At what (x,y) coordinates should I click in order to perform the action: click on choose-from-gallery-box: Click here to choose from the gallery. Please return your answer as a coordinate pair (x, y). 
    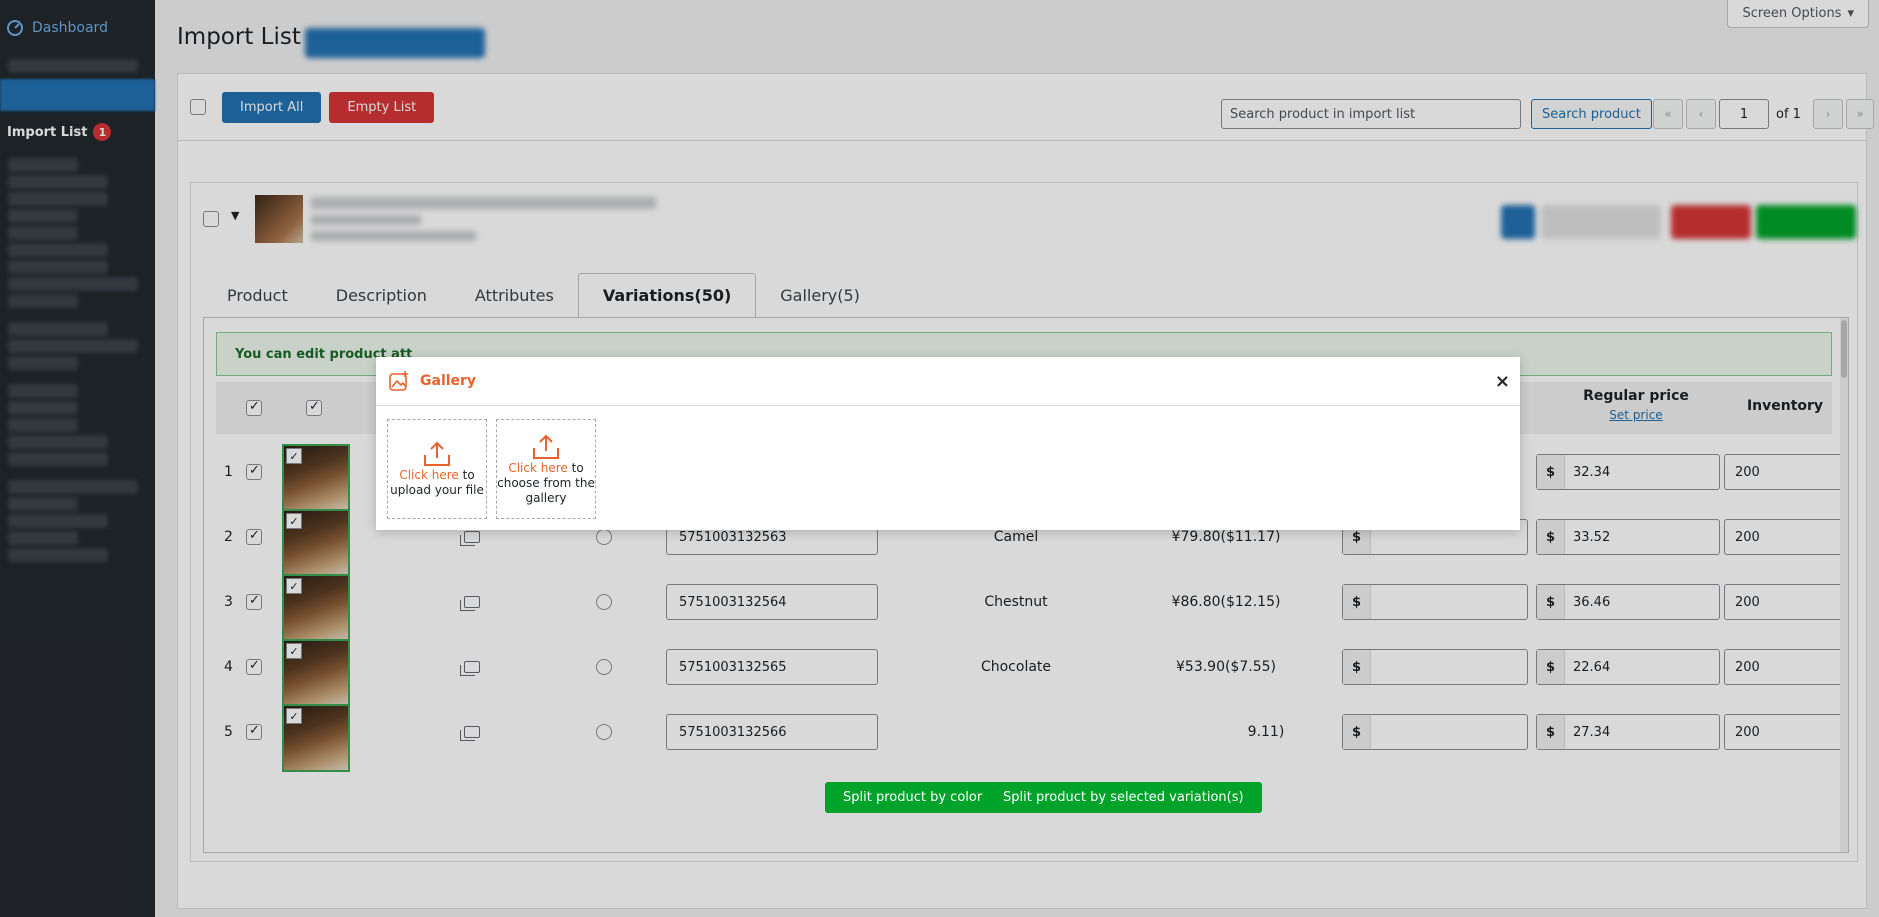
    Looking at the image, I should click on (546, 469).